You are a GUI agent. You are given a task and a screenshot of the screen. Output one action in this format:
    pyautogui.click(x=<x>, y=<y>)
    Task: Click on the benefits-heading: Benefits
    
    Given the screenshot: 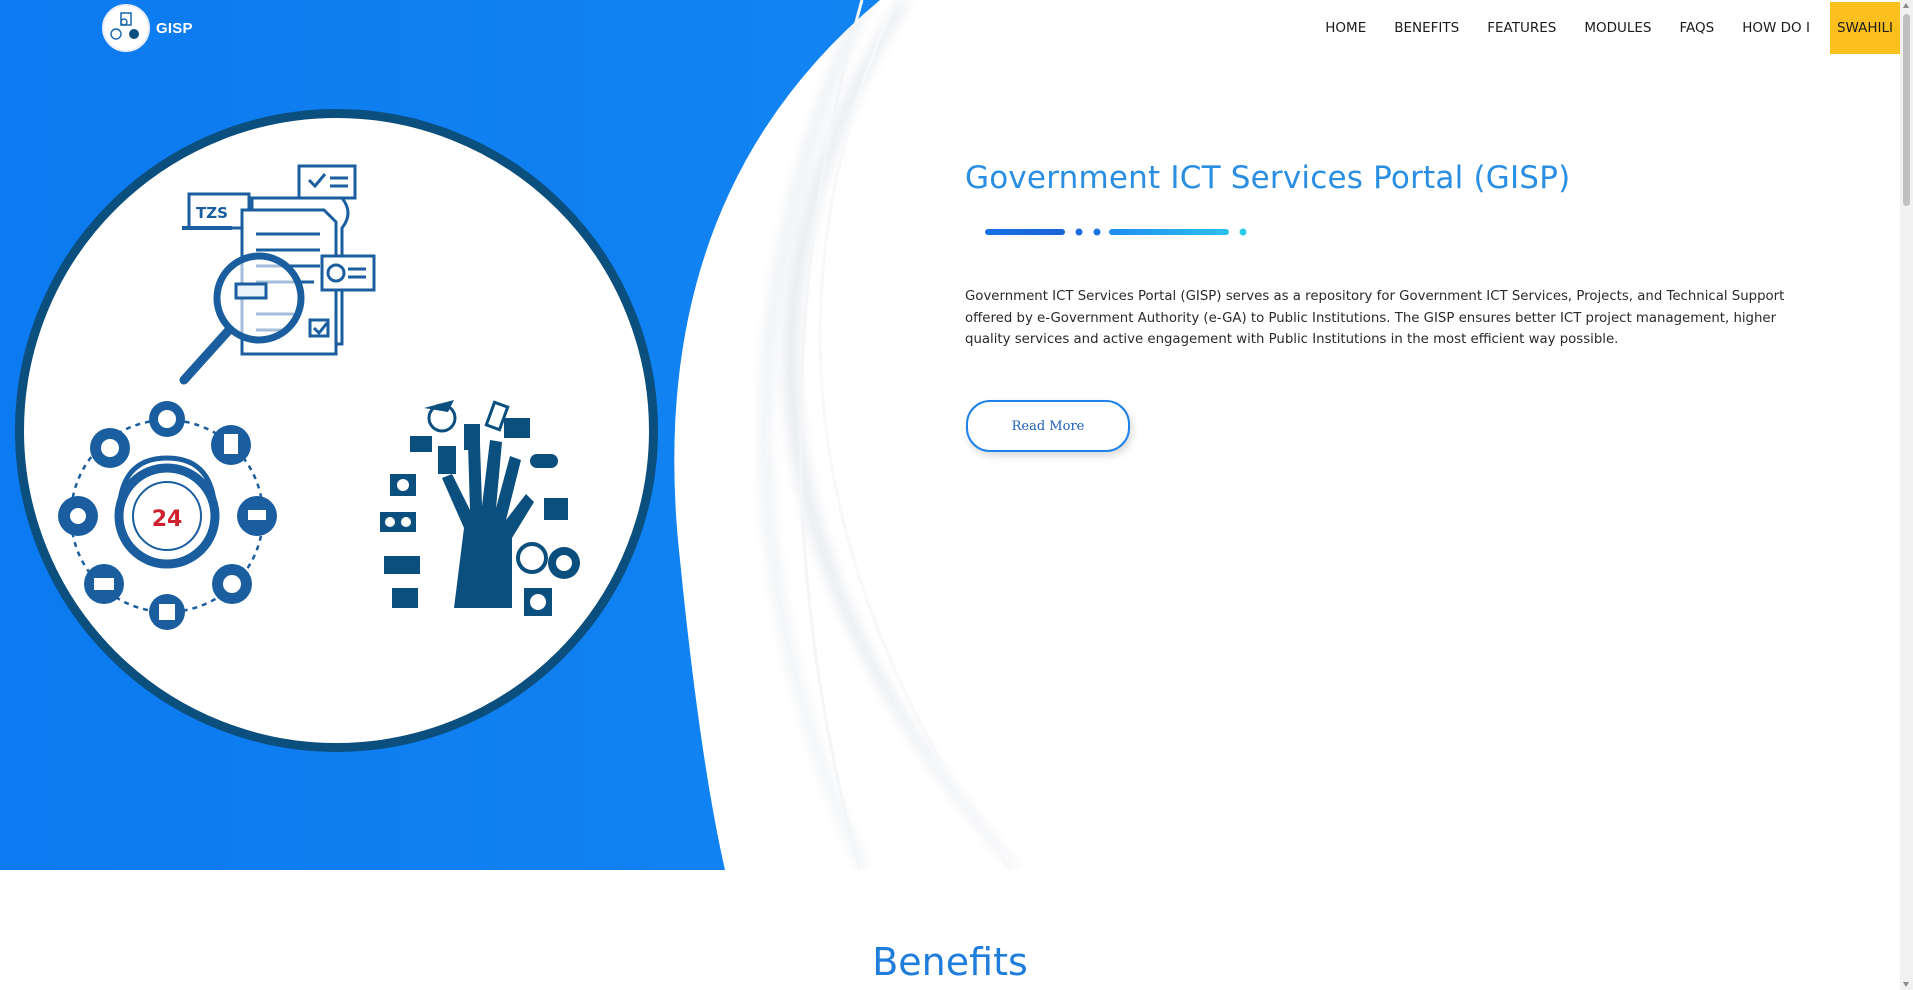 What is the action you would take?
    pyautogui.click(x=950, y=962)
    